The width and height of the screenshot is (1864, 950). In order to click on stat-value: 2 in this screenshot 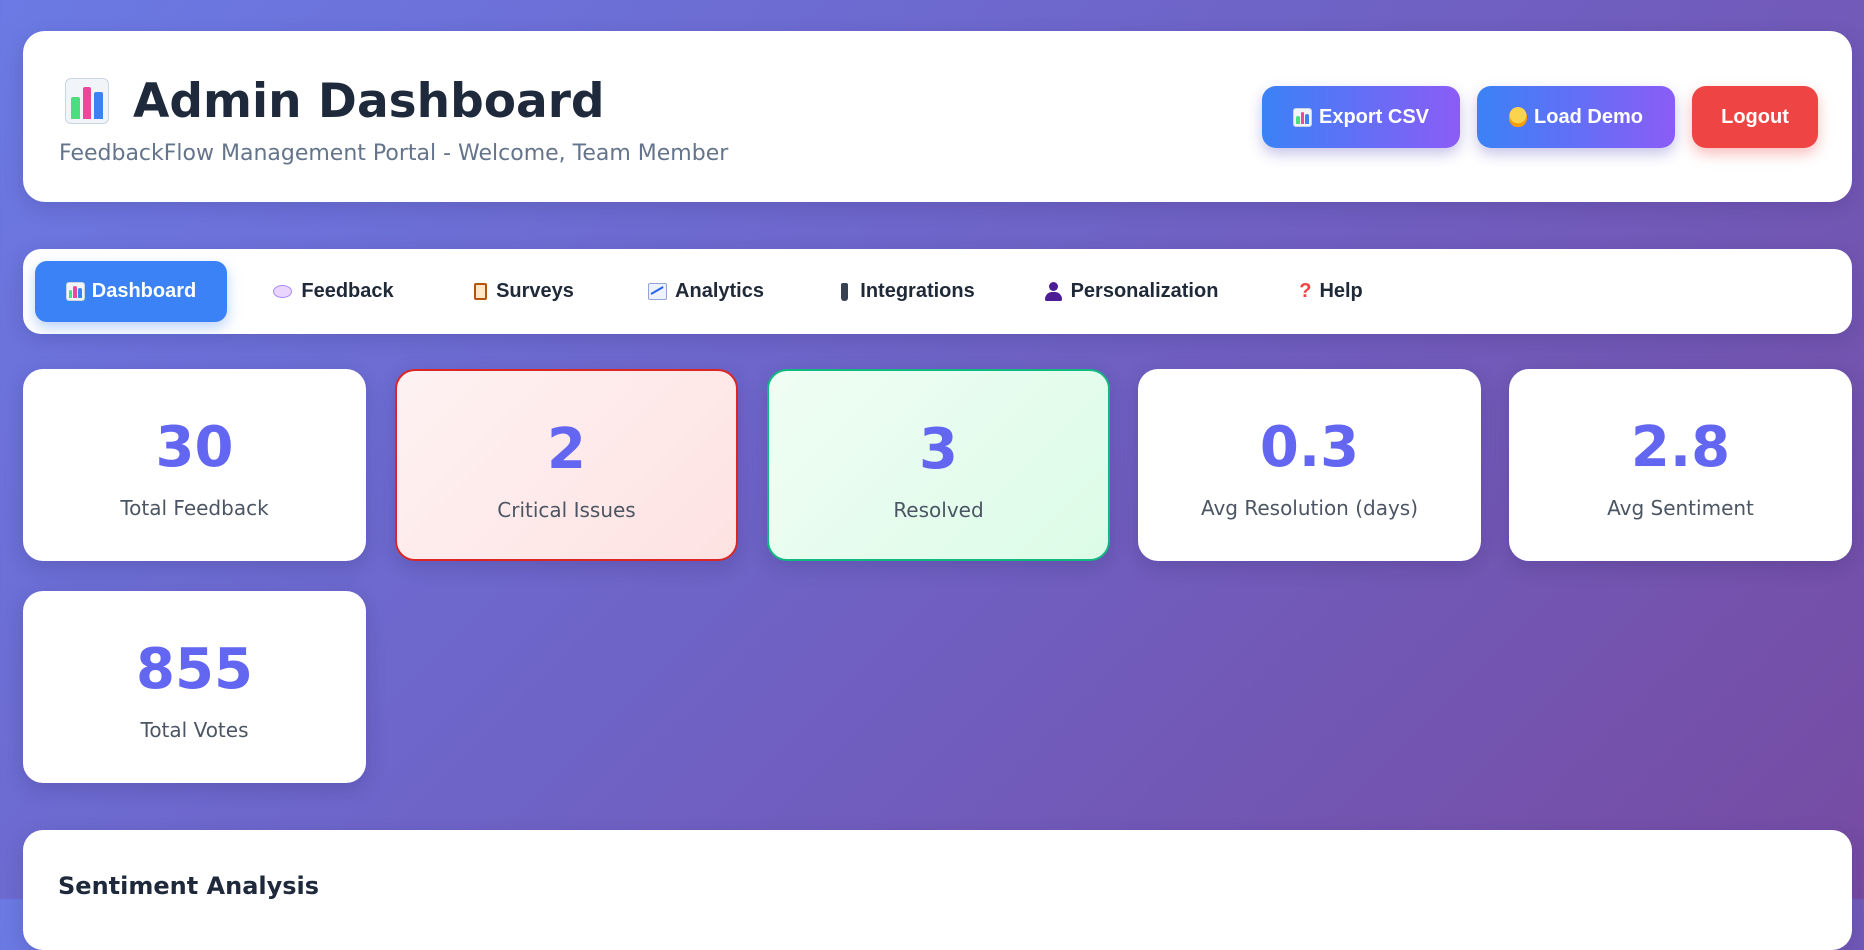, I will do `click(566, 449)`.